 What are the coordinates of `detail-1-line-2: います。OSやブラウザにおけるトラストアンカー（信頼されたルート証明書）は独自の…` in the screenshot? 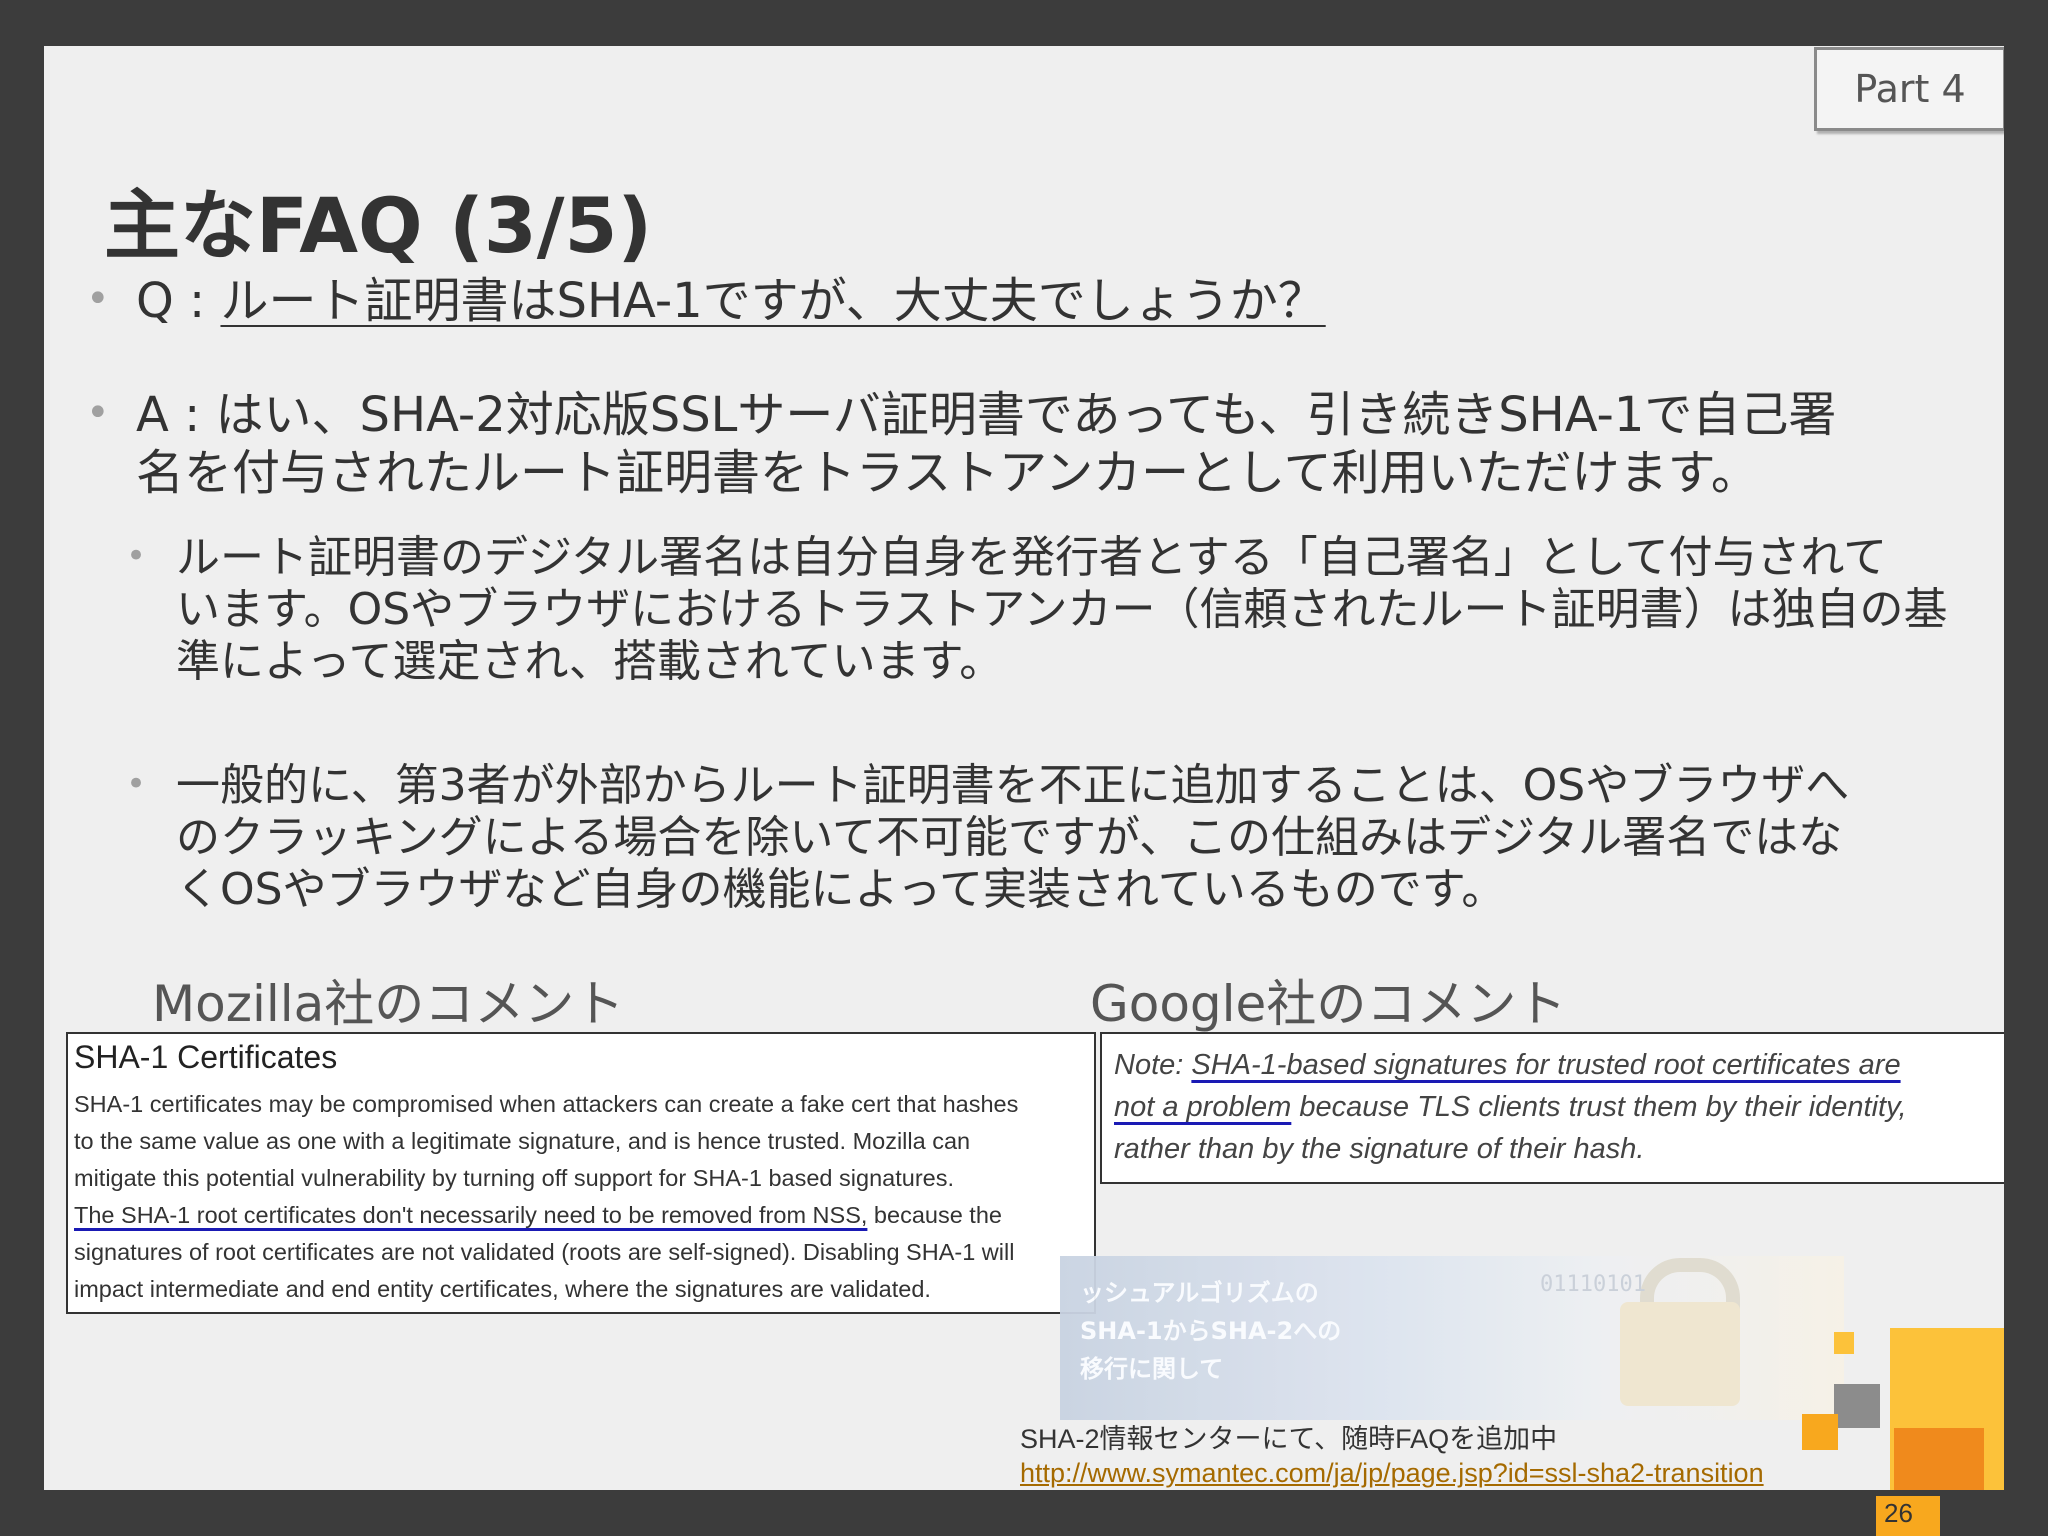 It's located at (1062, 609).